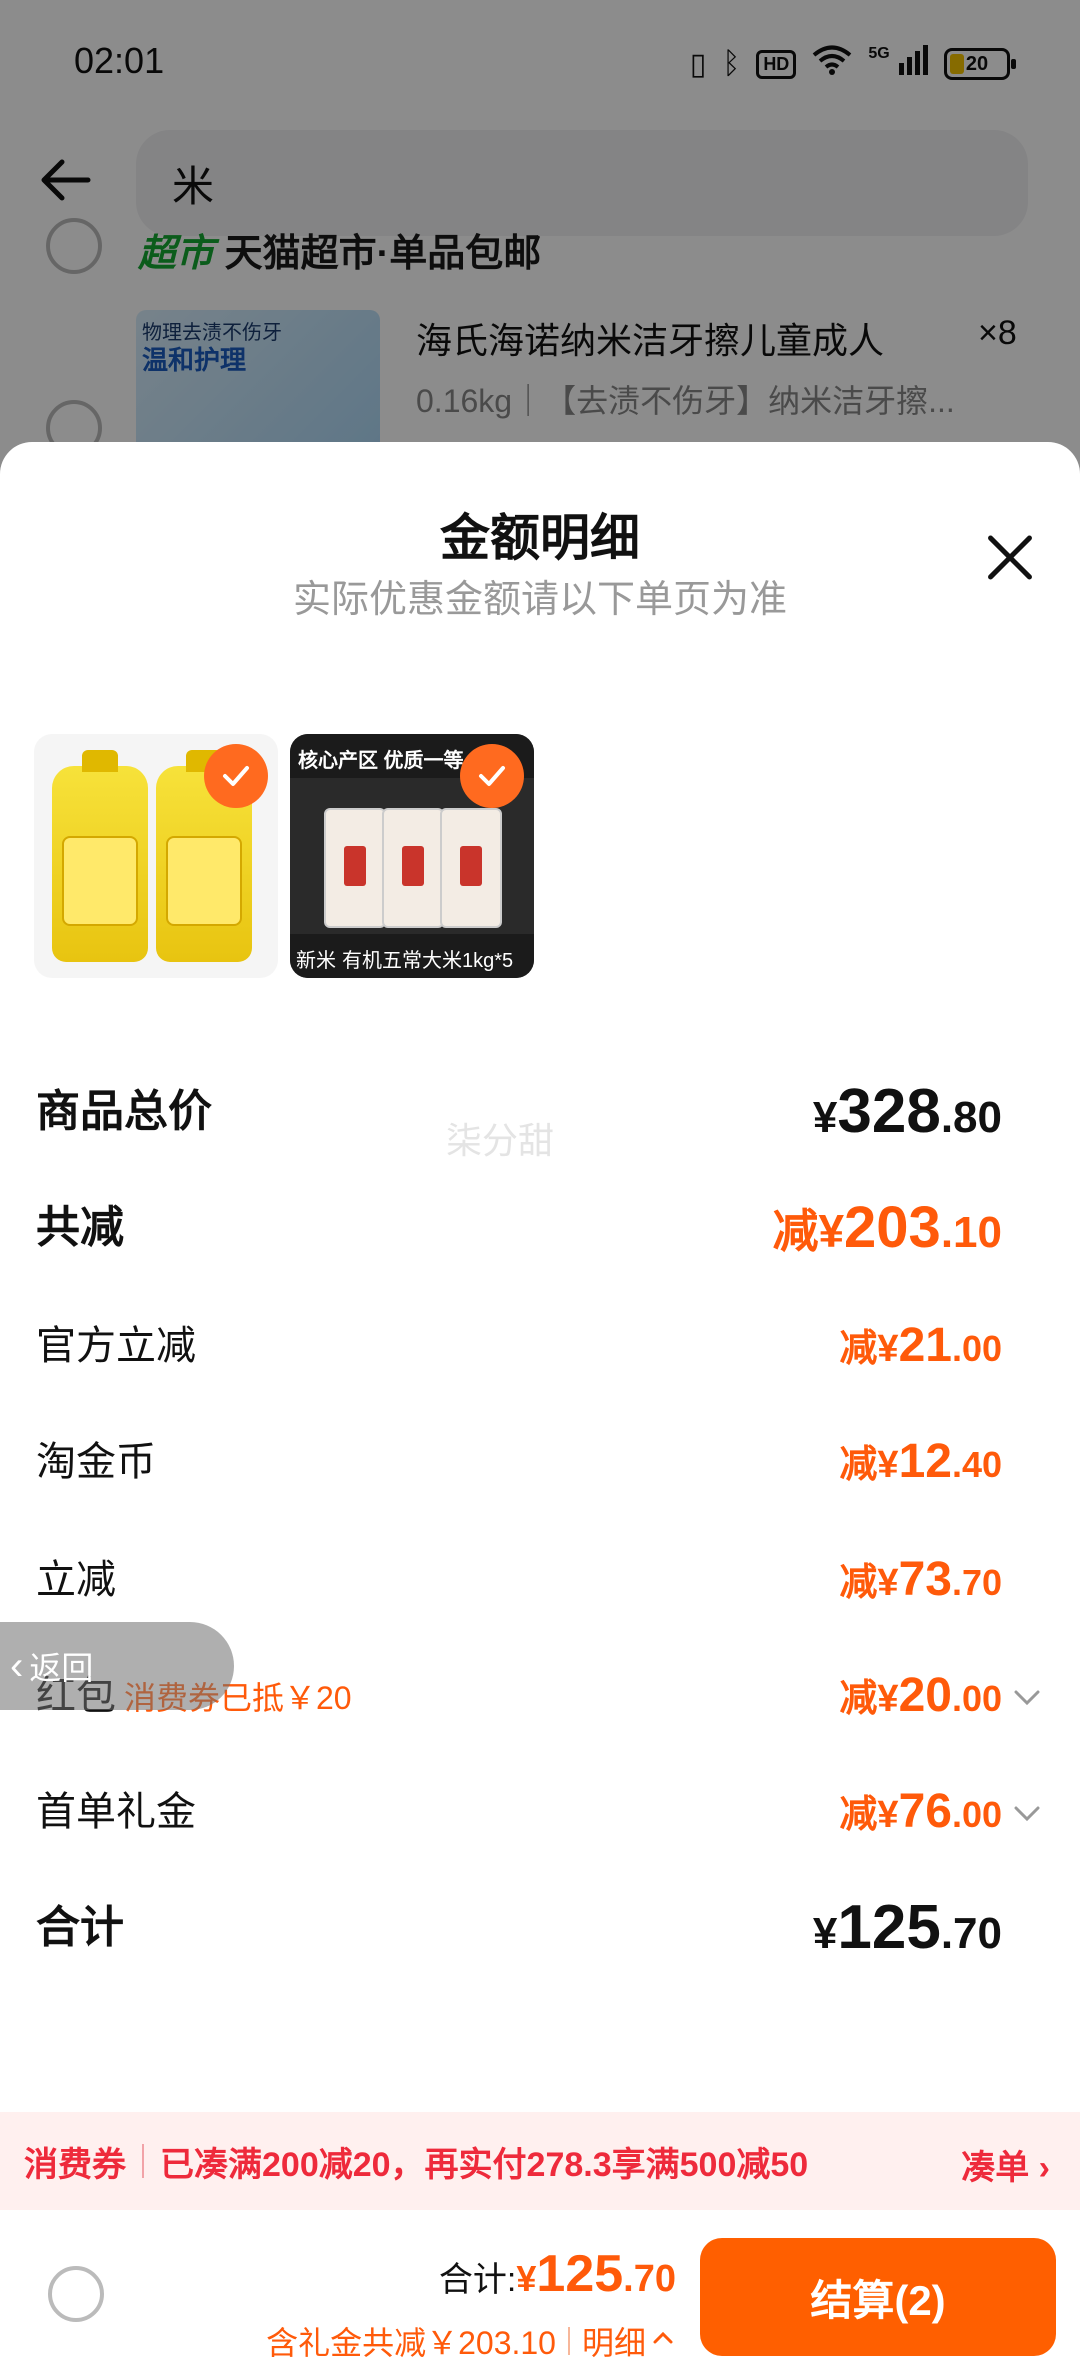  Describe the element at coordinates (1010, 558) in the screenshot. I see `close-icon` at that location.